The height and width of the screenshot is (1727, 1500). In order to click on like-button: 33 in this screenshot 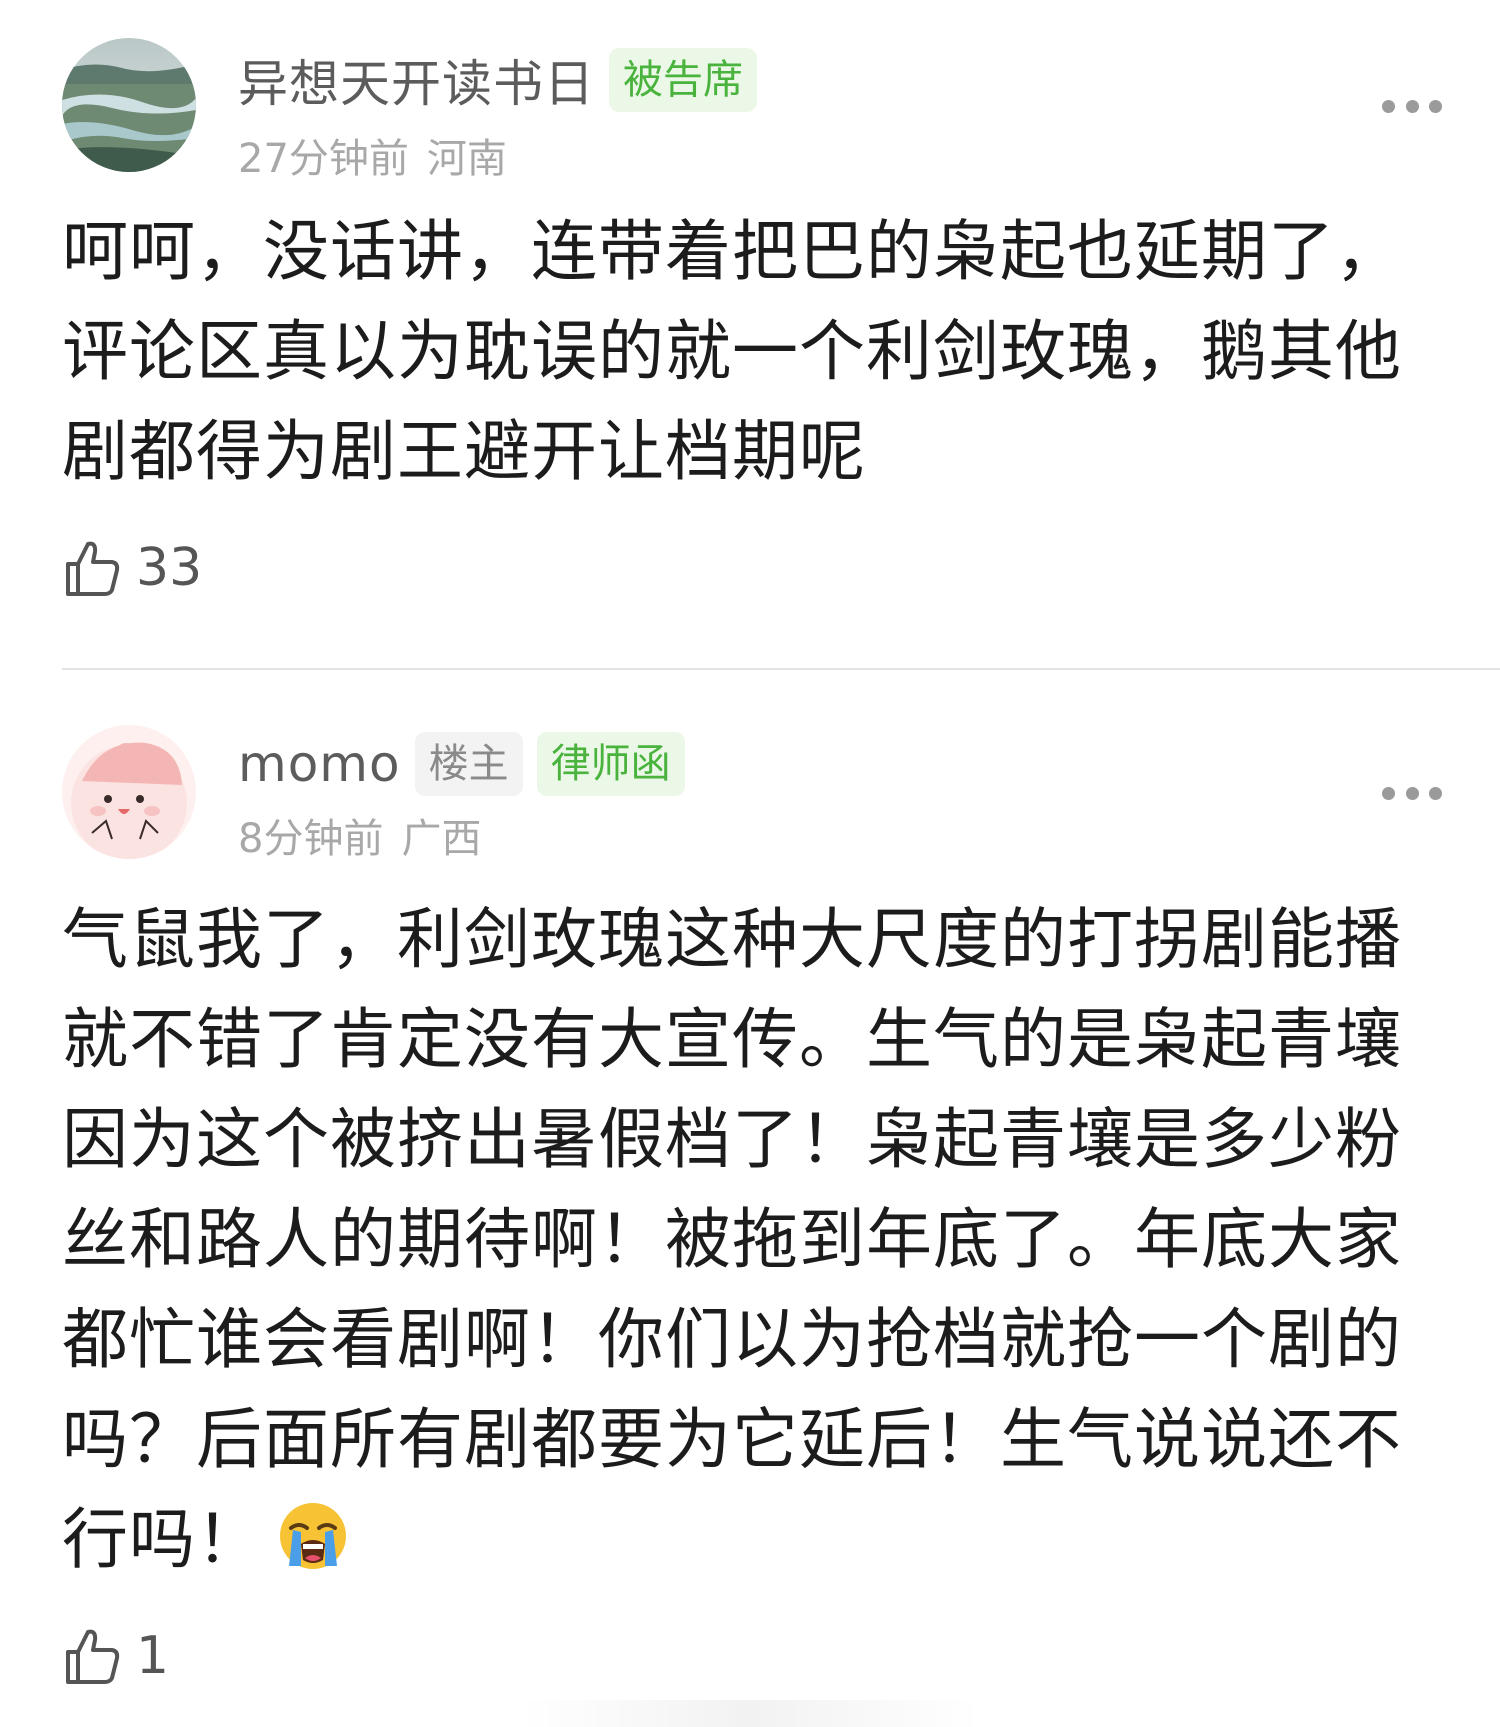, I will do `click(132, 568)`.